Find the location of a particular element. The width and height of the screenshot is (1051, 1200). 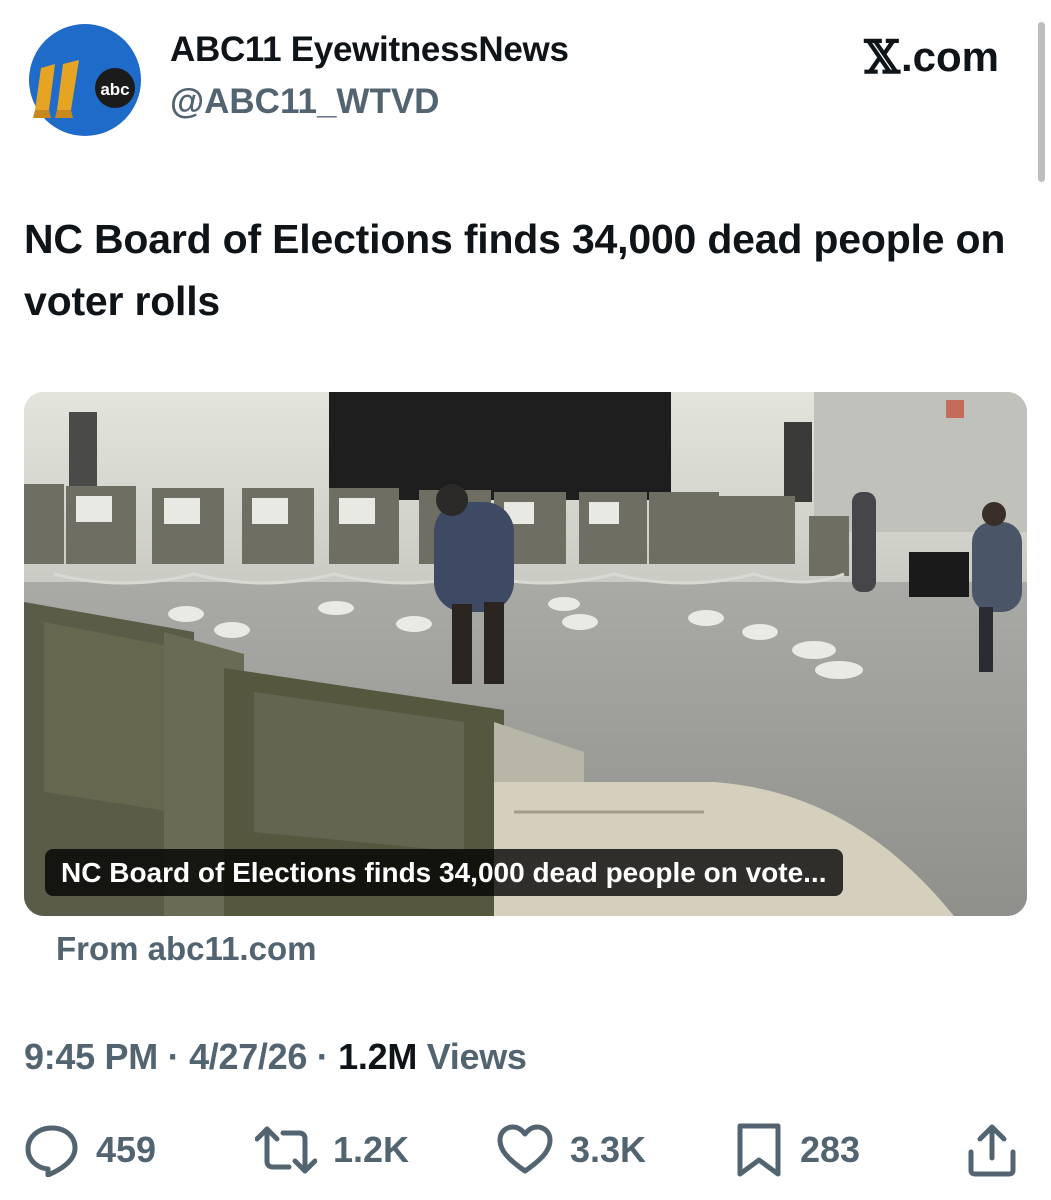

reply-icon is located at coordinates (51, 1151).